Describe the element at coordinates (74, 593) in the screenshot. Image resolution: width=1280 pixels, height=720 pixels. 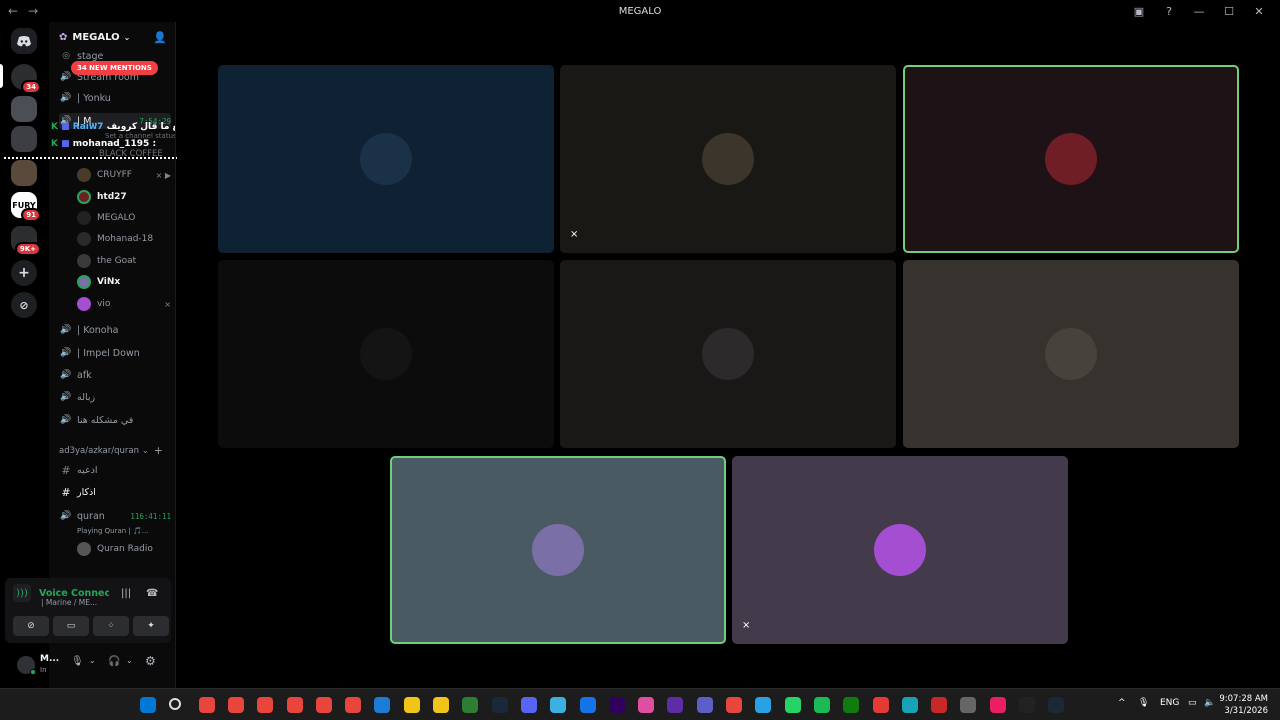
I see `voice-connected-title: Voice Connected` at that location.